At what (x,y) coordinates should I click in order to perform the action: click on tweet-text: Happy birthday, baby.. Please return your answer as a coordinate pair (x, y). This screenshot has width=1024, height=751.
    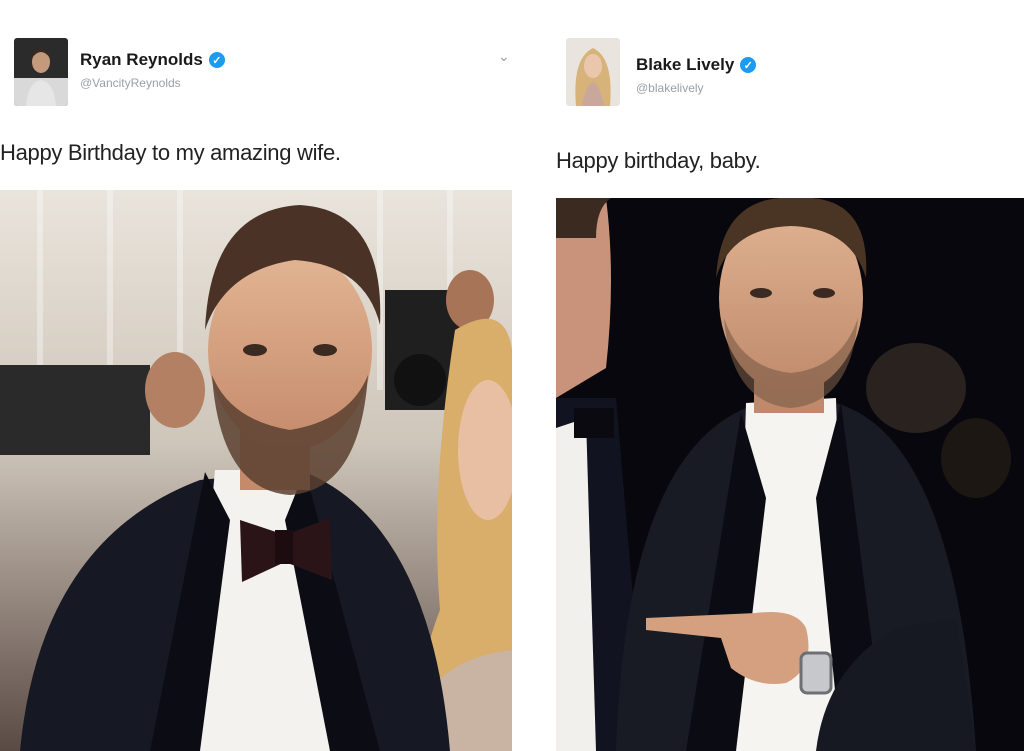
    Looking at the image, I should click on (658, 160).